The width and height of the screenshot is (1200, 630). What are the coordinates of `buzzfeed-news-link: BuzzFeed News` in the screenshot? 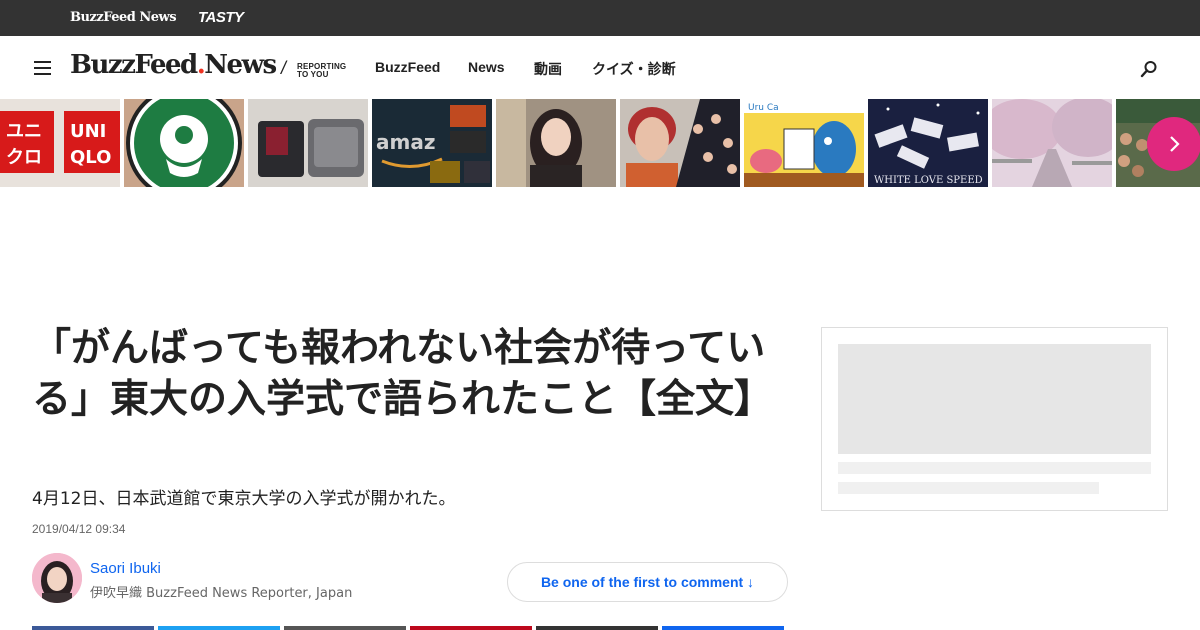 It's located at (123, 17).